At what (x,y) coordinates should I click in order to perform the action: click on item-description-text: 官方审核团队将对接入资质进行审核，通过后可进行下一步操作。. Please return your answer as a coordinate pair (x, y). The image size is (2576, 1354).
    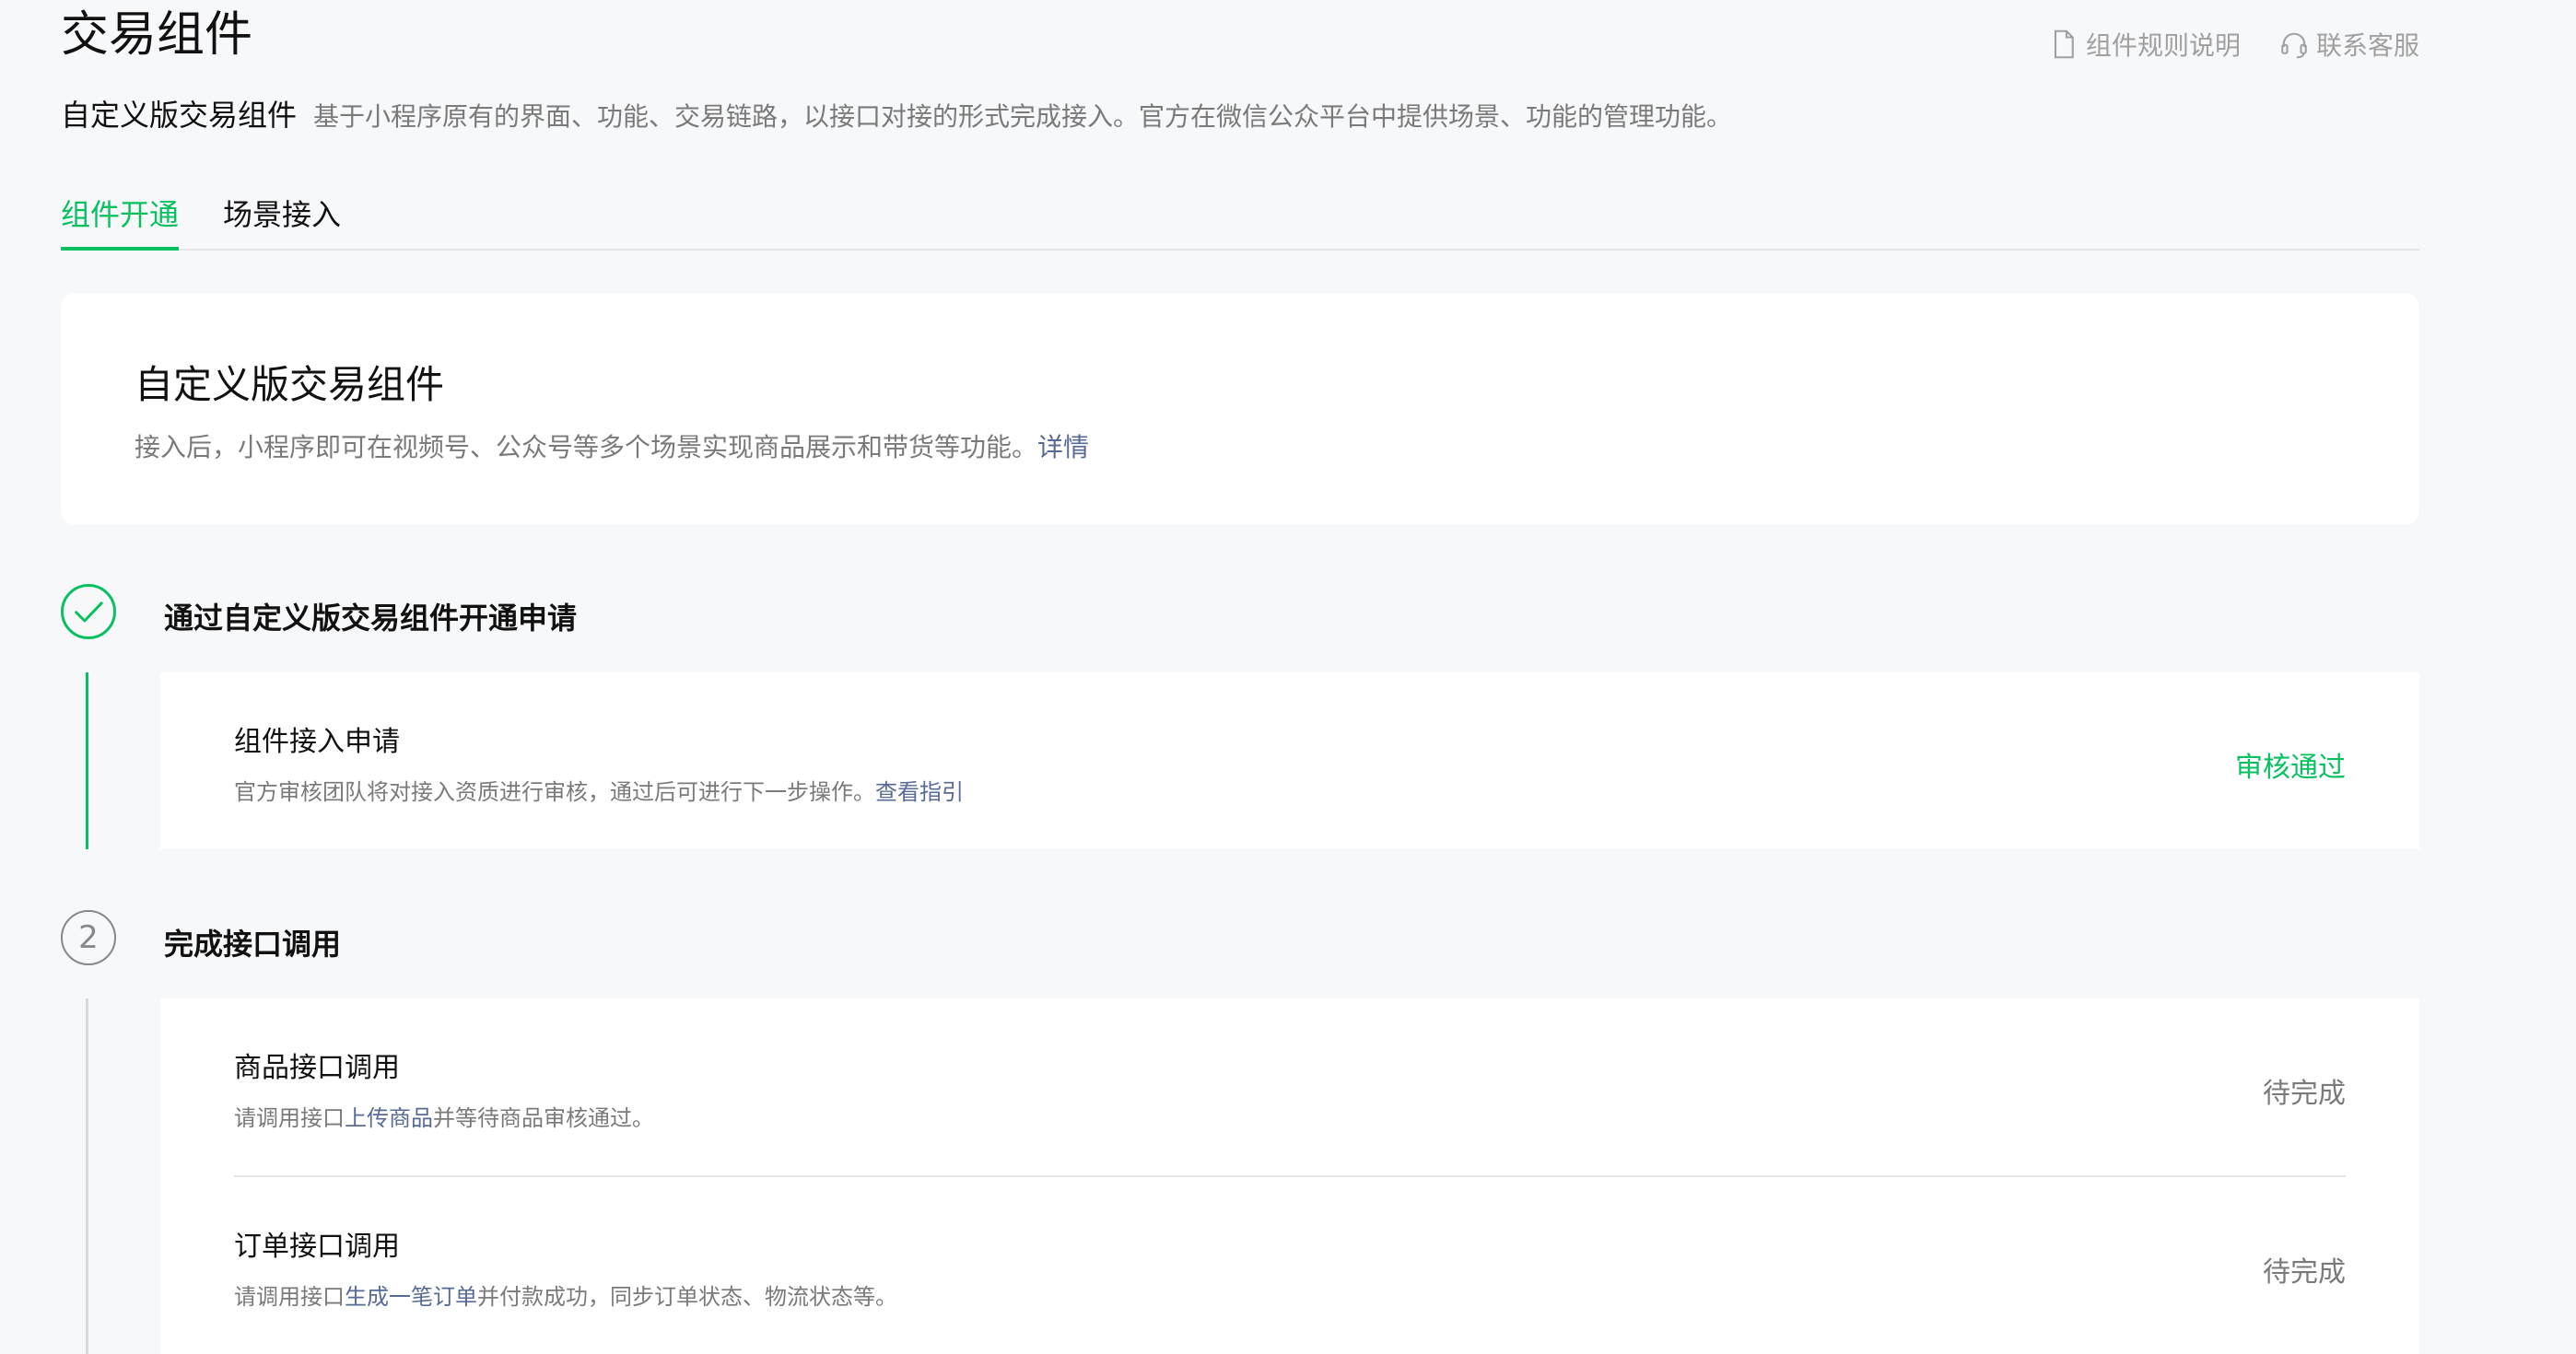
    Looking at the image, I should click on (554, 792).